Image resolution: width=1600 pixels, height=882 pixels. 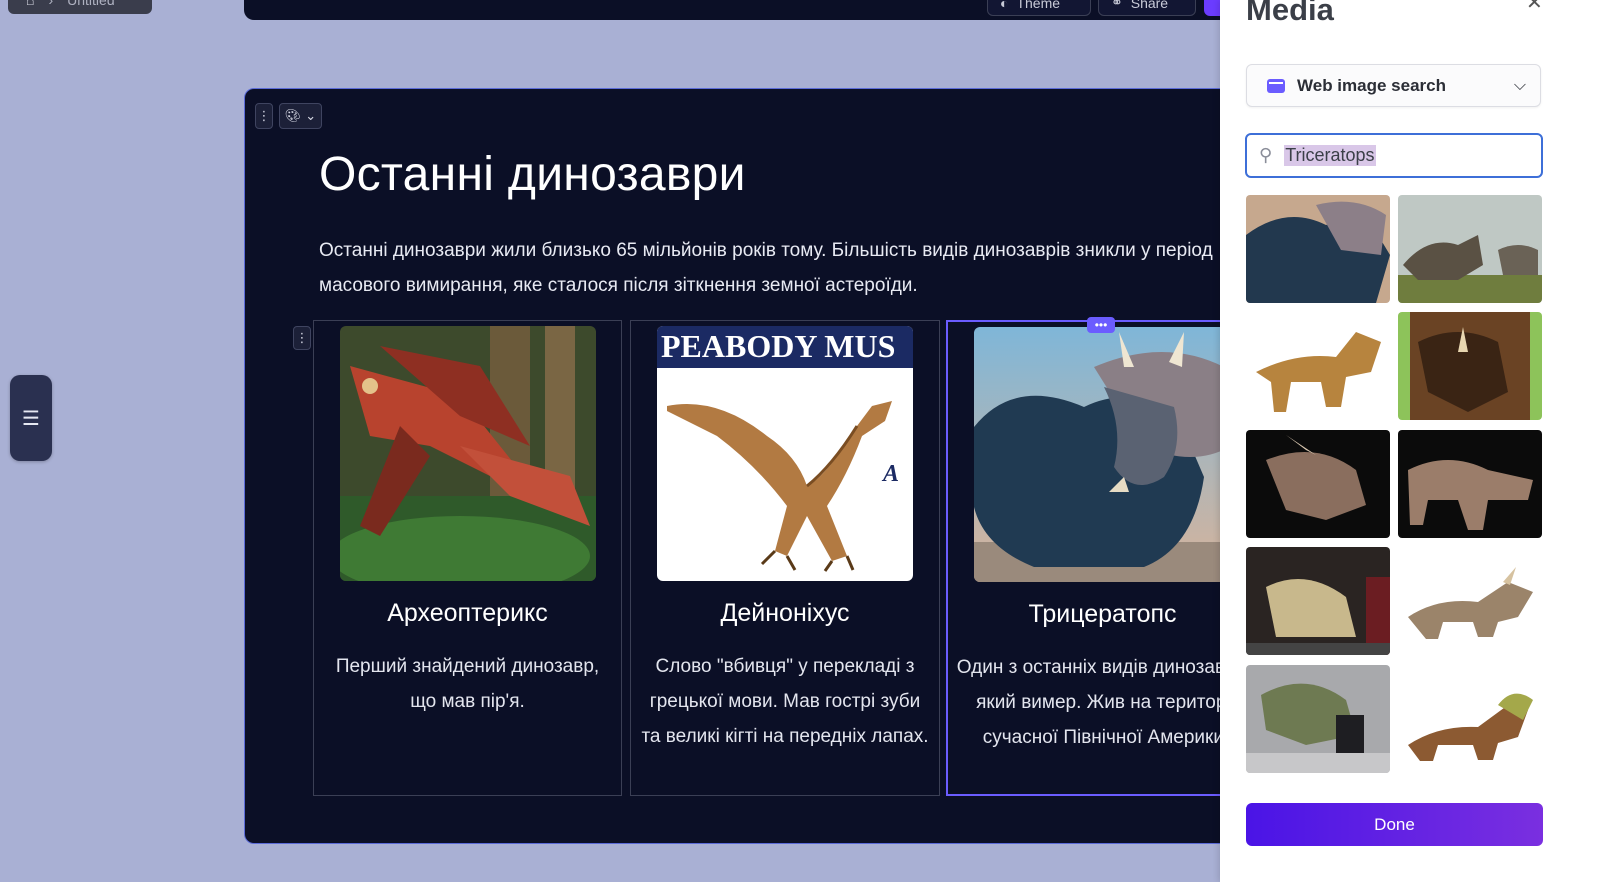 What do you see at coordinates (51, 4) in the screenshot?
I see `chevron-right-icon: ›` at bounding box center [51, 4].